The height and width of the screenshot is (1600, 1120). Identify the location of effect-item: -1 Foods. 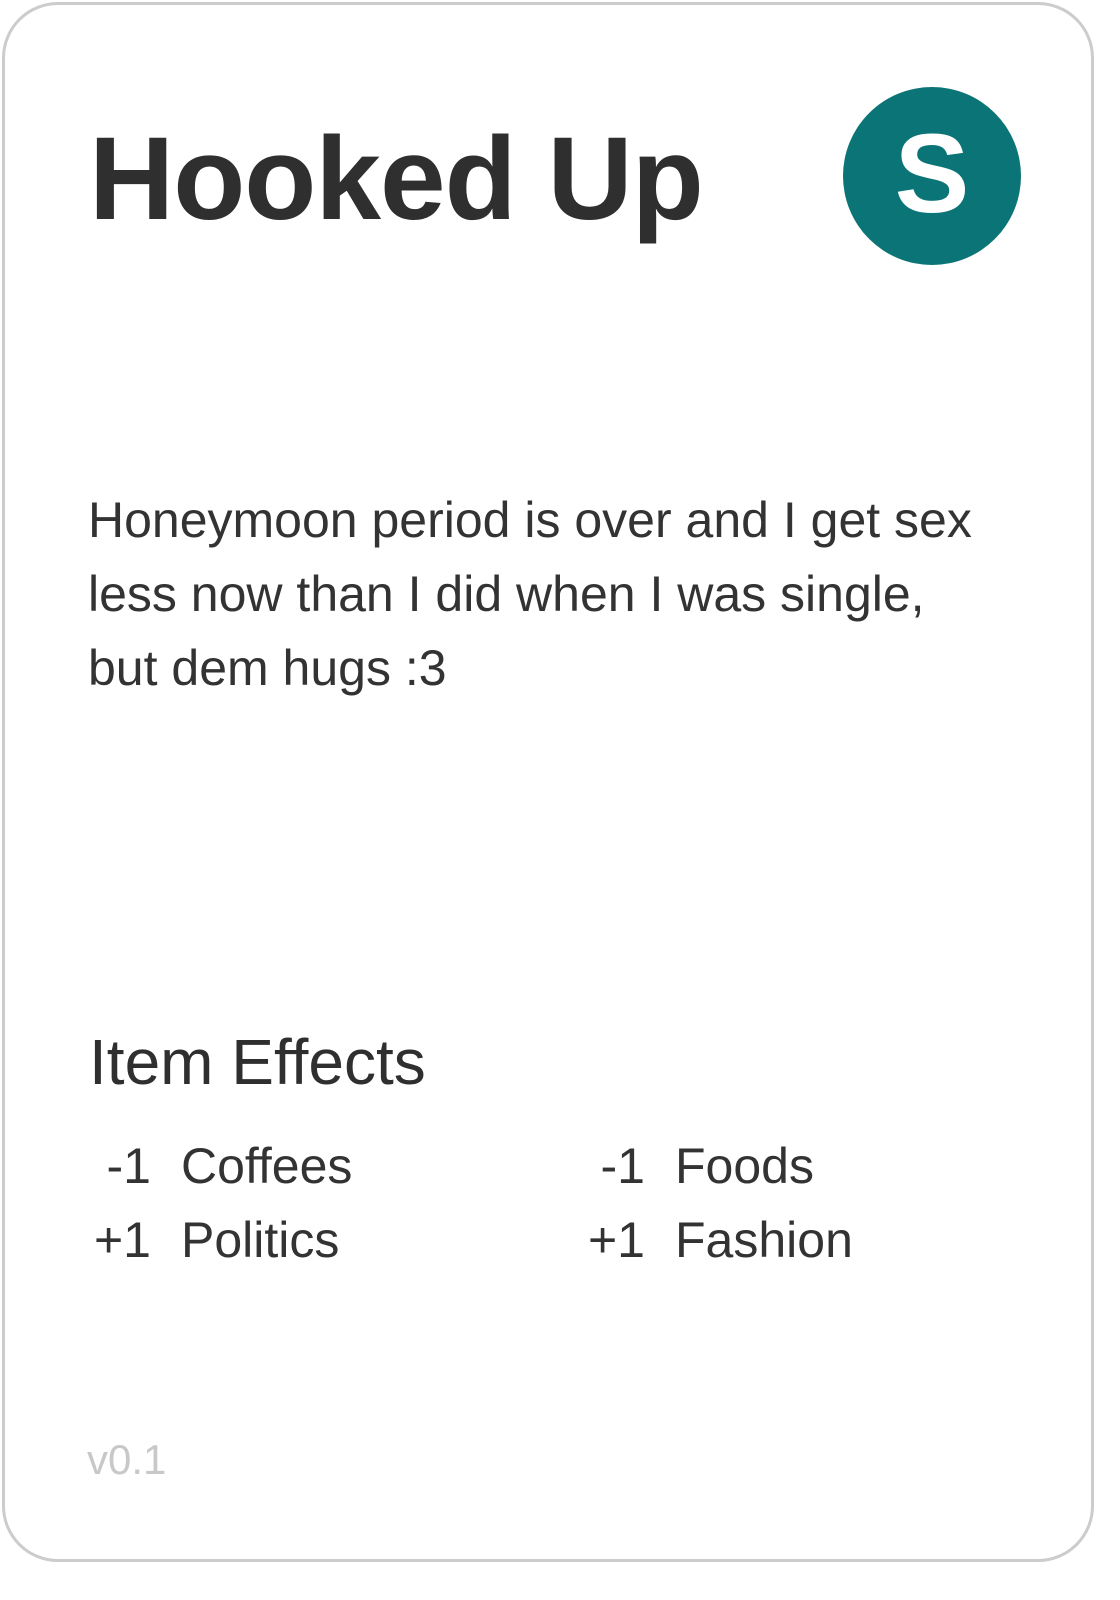
(786, 1166).